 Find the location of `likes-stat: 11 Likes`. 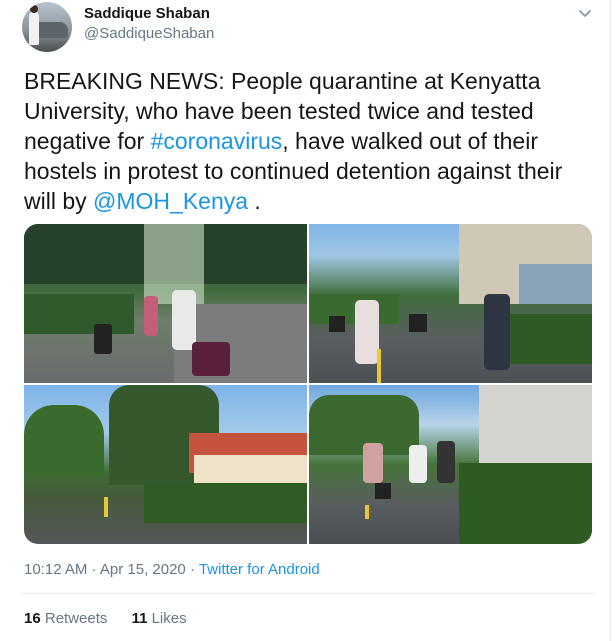

likes-stat: 11 Likes is located at coordinates (159, 618).